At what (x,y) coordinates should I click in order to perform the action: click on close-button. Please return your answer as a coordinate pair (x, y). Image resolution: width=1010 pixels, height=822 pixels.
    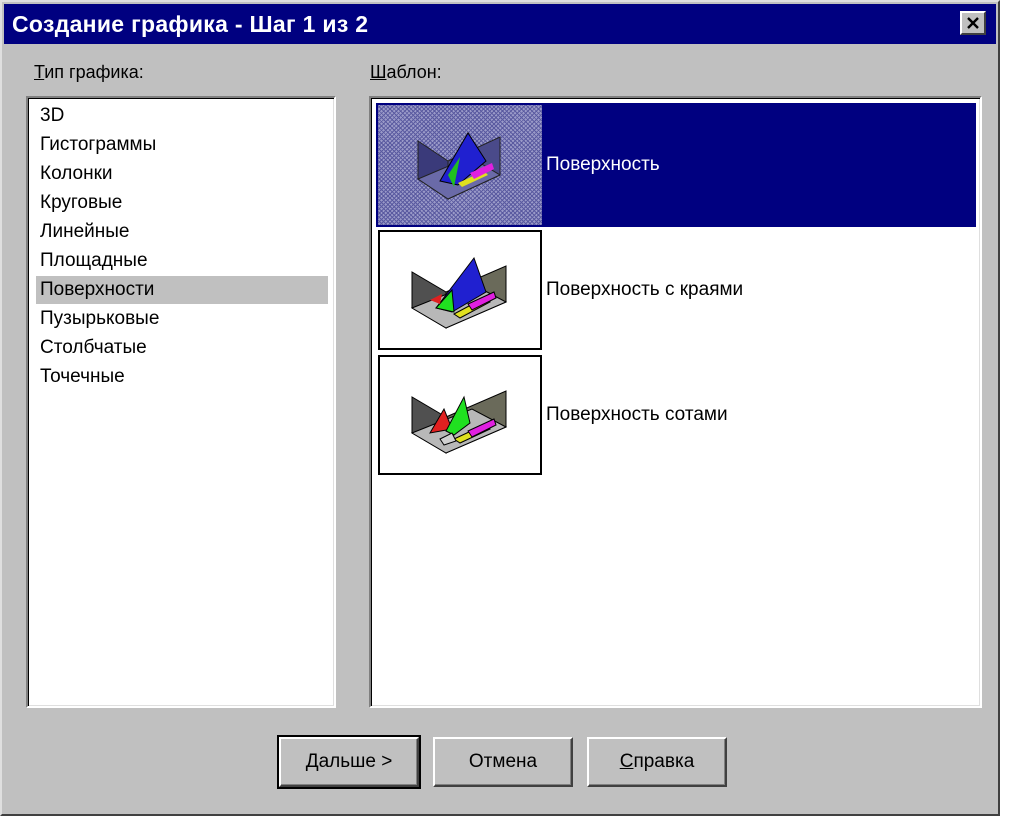
    Looking at the image, I should click on (973, 23).